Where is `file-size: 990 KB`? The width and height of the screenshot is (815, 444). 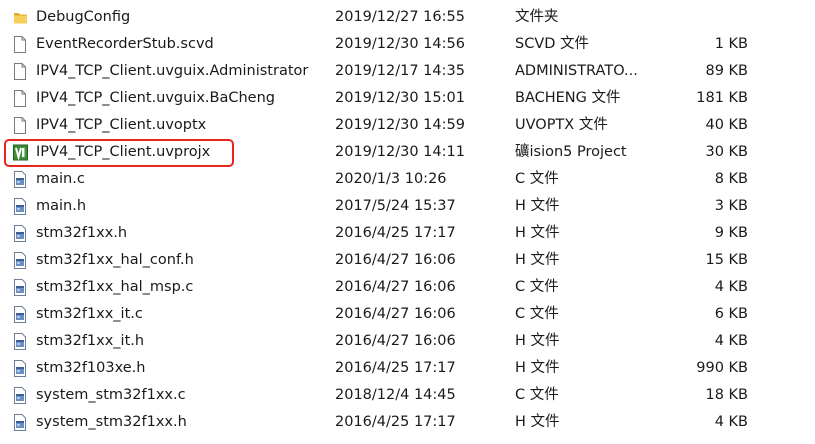
file-size: 990 KB is located at coordinates (722, 368).